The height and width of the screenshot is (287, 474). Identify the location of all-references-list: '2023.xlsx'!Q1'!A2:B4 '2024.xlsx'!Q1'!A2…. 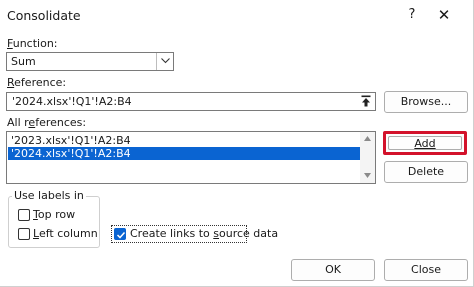
(191, 157).